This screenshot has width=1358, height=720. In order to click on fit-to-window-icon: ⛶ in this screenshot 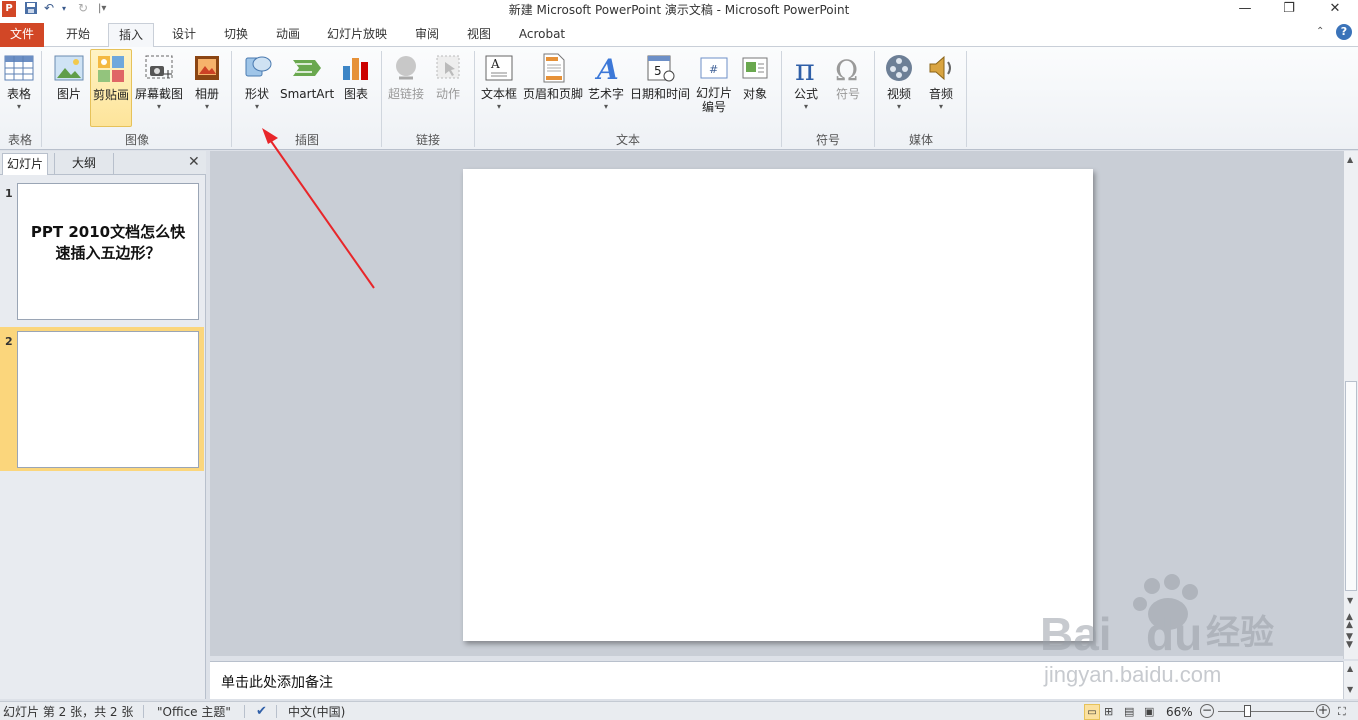, I will do `click(1342, 712)`.